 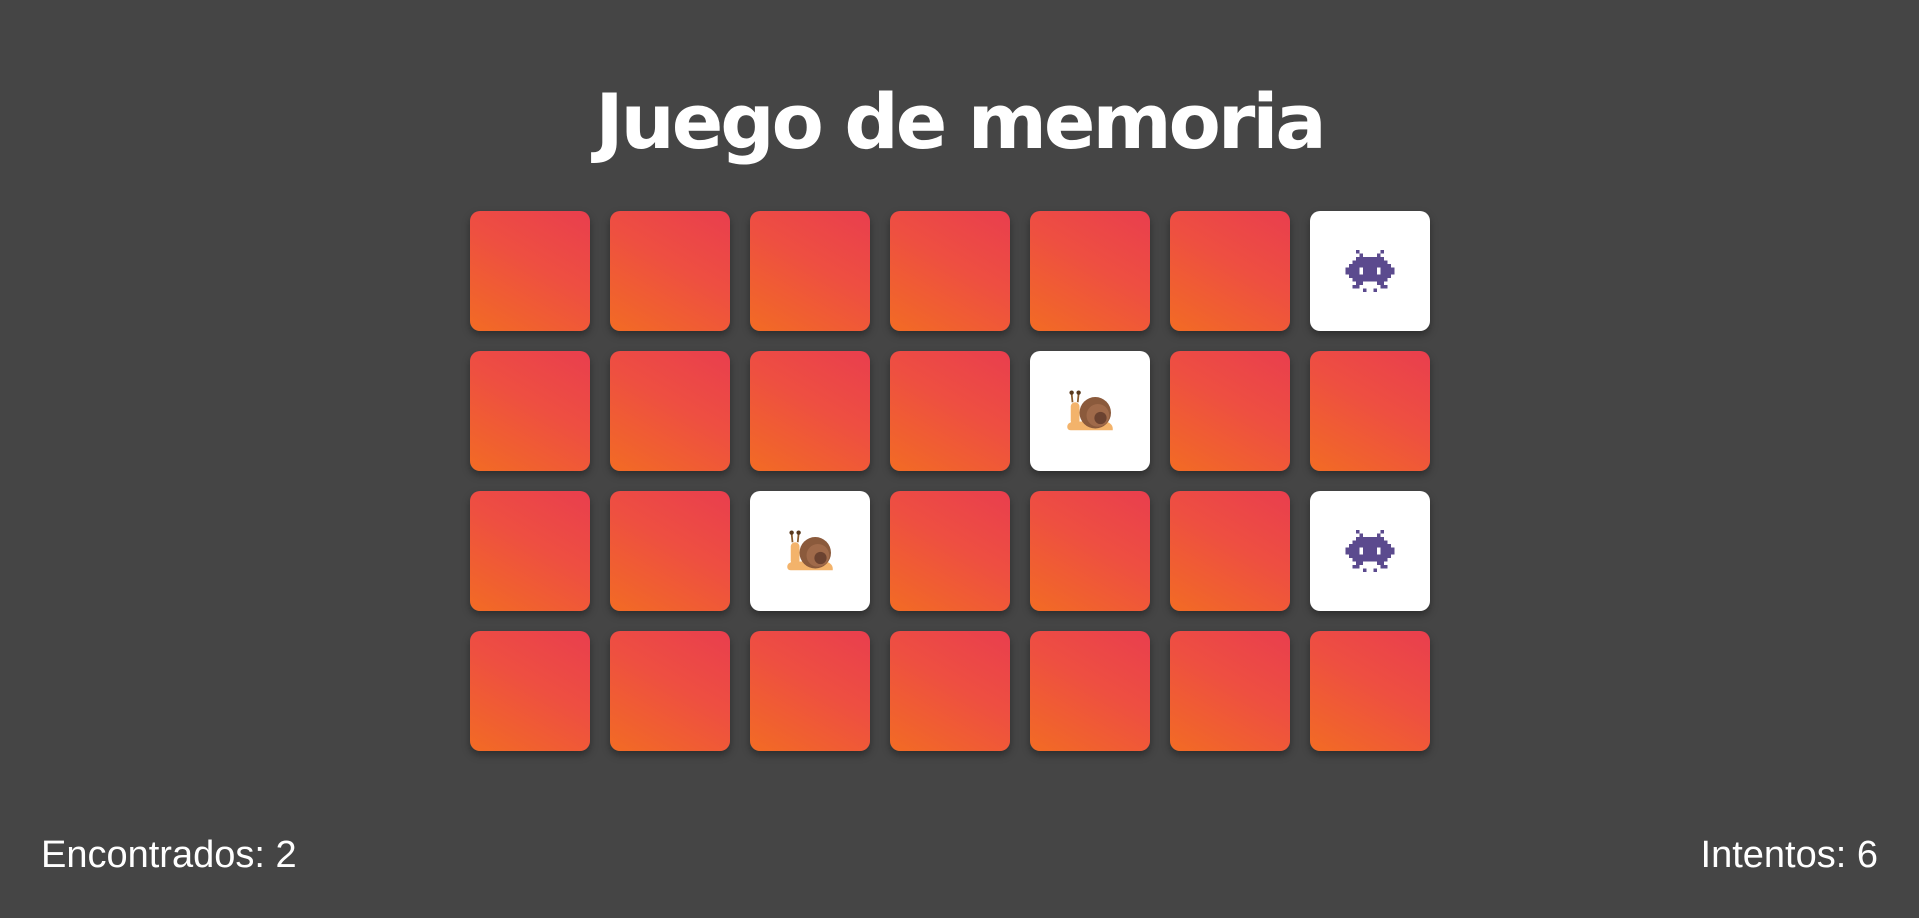 I want to click on attempts-counter: Intentos: 6, so click(x=1789, y=855).